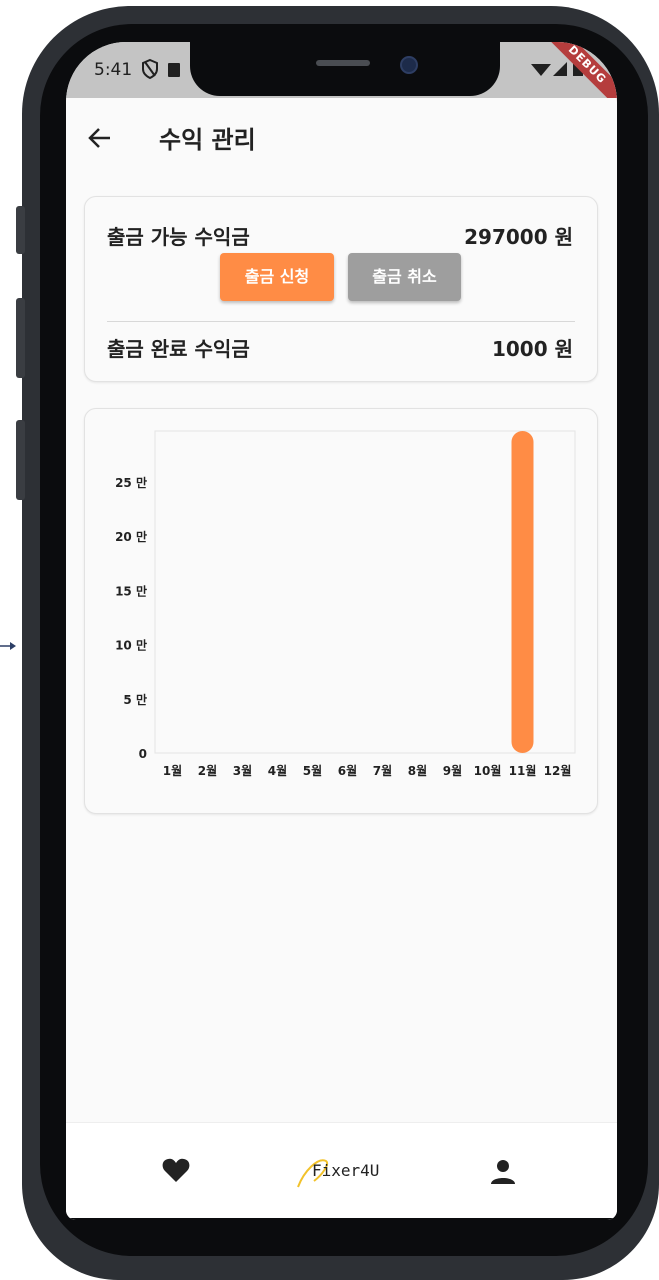 The height and width of the screenshot is (1280, 659). Describe the element at coordinates (131, 536) in the screenshot. I see `y-tick-label: 20 만` at that location.